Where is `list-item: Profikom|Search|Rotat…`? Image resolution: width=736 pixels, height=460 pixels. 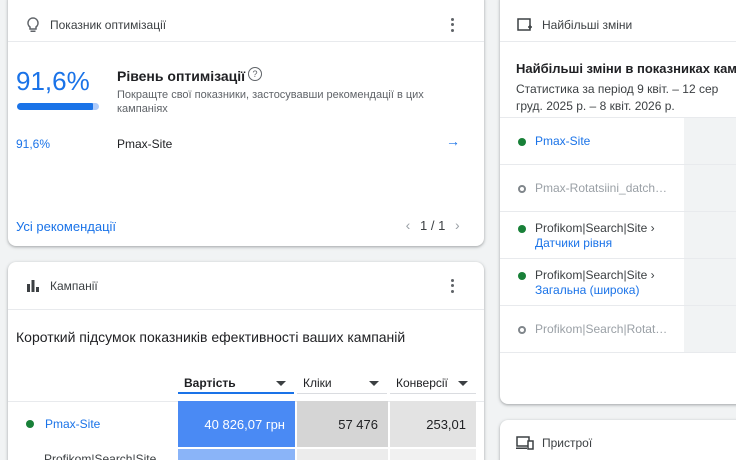
list-item: Profikom|Search|Rotat… is located at coordinates (618, 329).